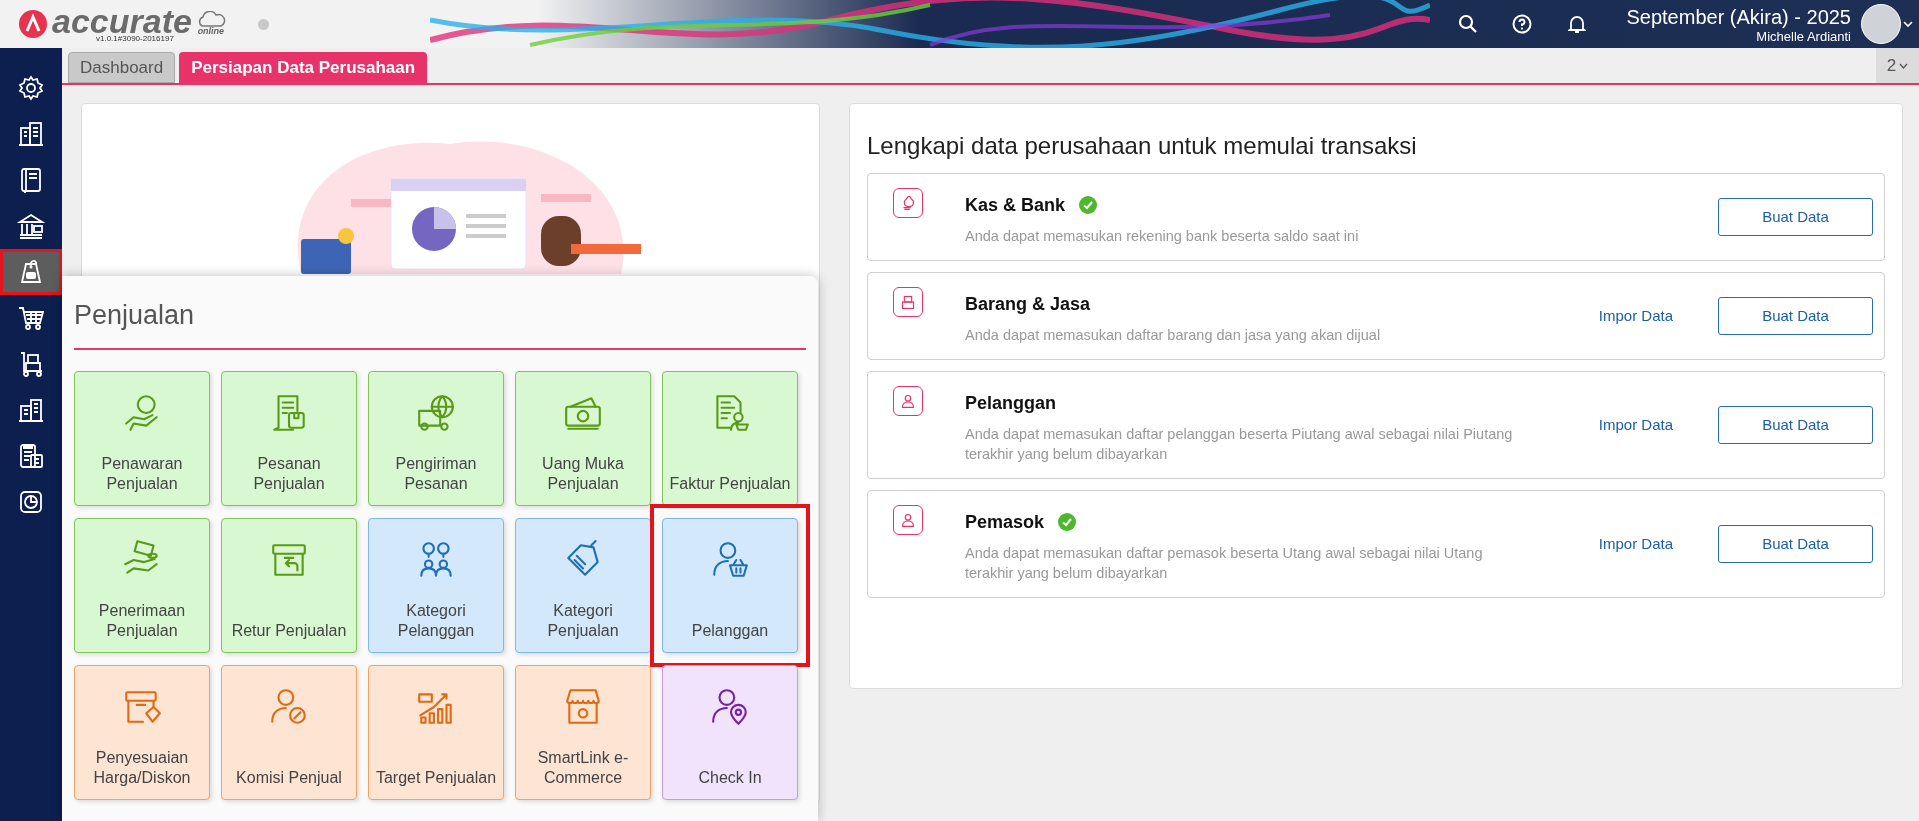  I want to click on logo-icon, so click(33, 24).